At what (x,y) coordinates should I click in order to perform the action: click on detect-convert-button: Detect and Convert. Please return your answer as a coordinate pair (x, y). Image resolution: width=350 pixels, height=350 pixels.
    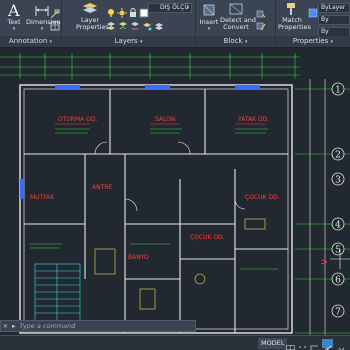
    Looking at the image, I should click on (238, 16).